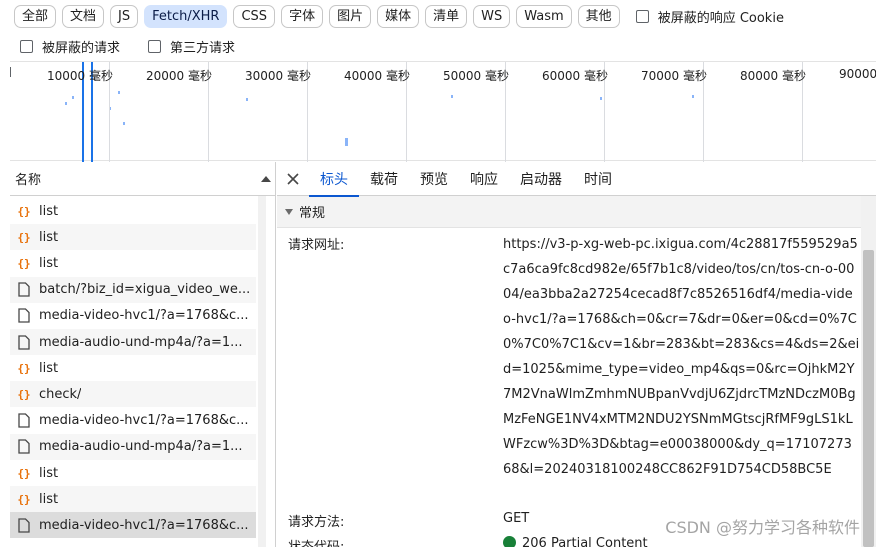 The height and width of the screenshot is (547, 876). I want to click on filter-bar-secondary: 被屏蔽的请求 第三方请求, so click(131, 46).